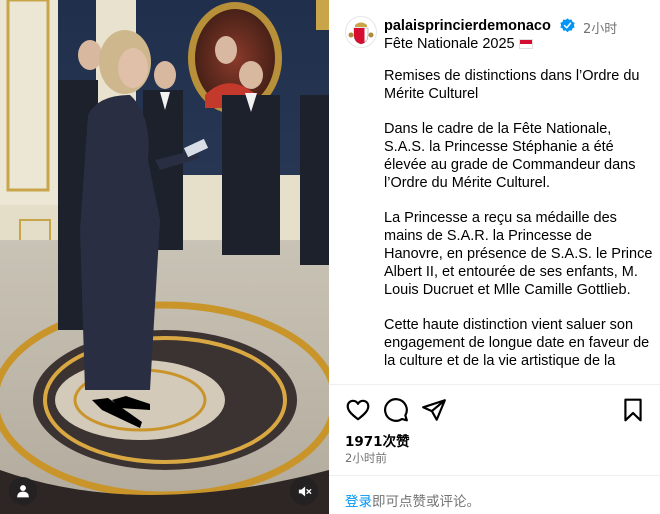  Describe the element at coordinates (396, 410) in the screenshot. I see `comment-bubble-icon` at that location.